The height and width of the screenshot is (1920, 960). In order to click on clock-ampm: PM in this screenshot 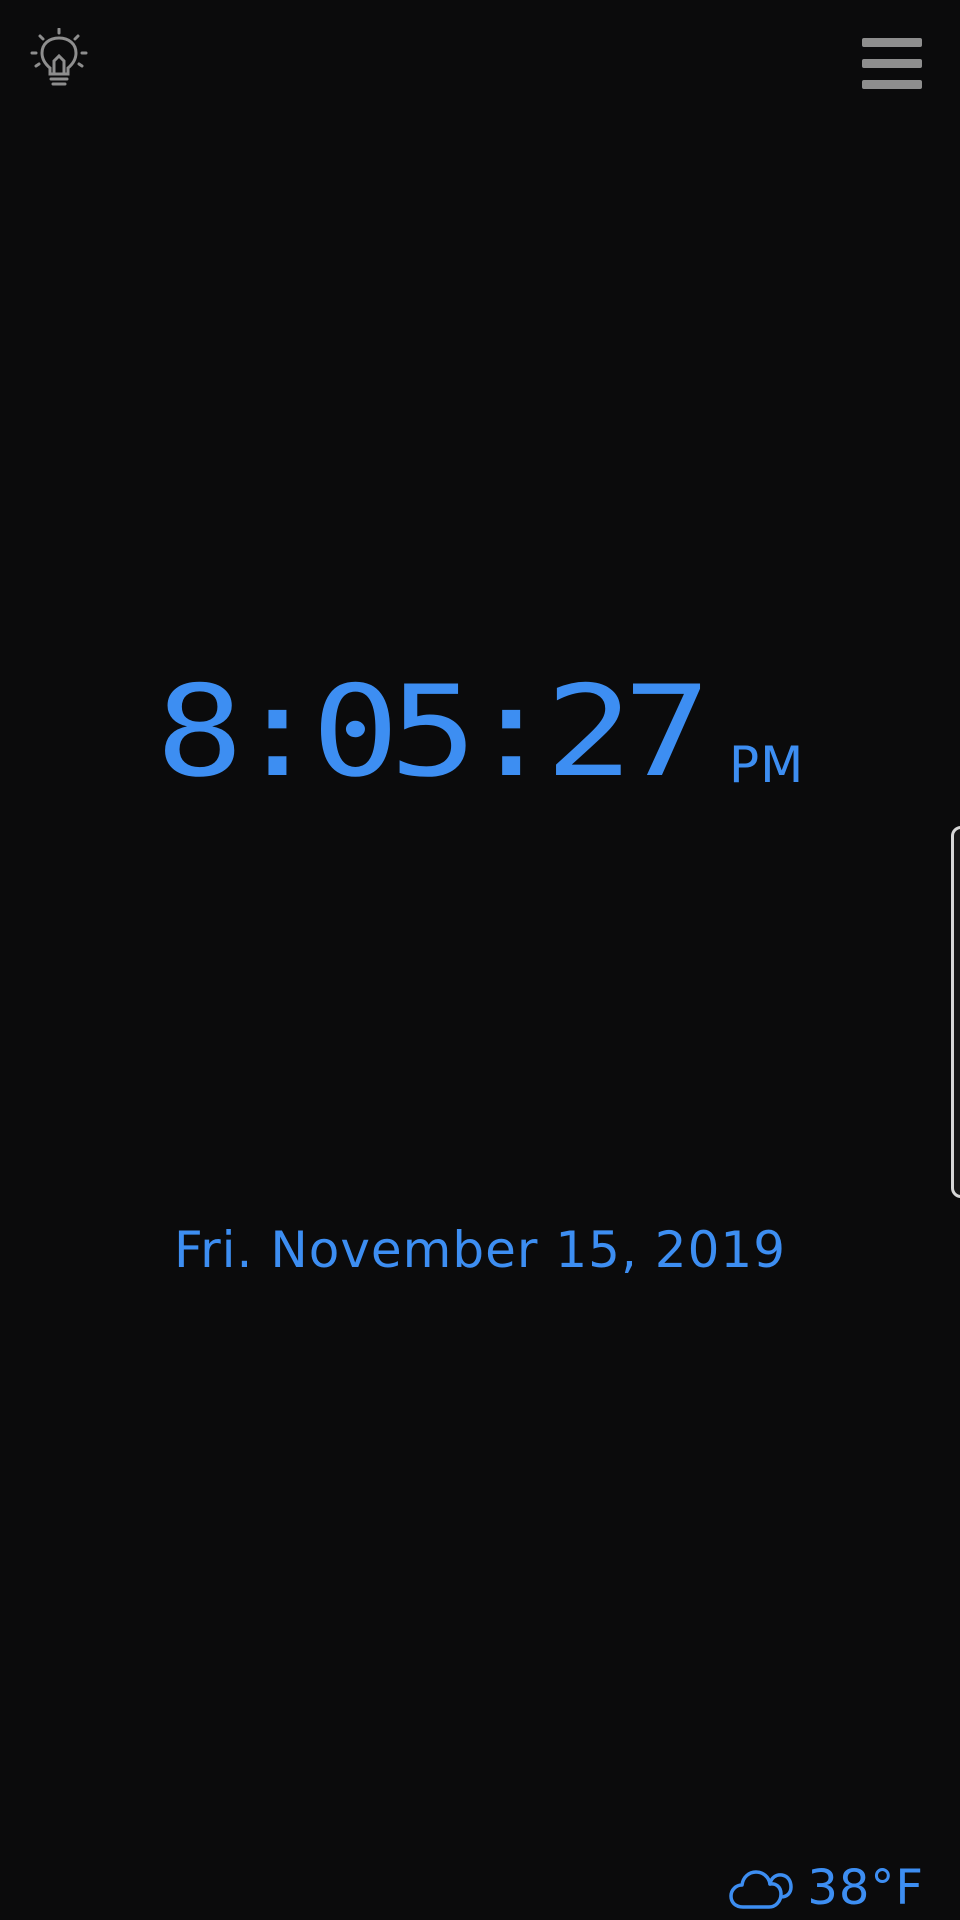, I will do `click(767, 765)`.